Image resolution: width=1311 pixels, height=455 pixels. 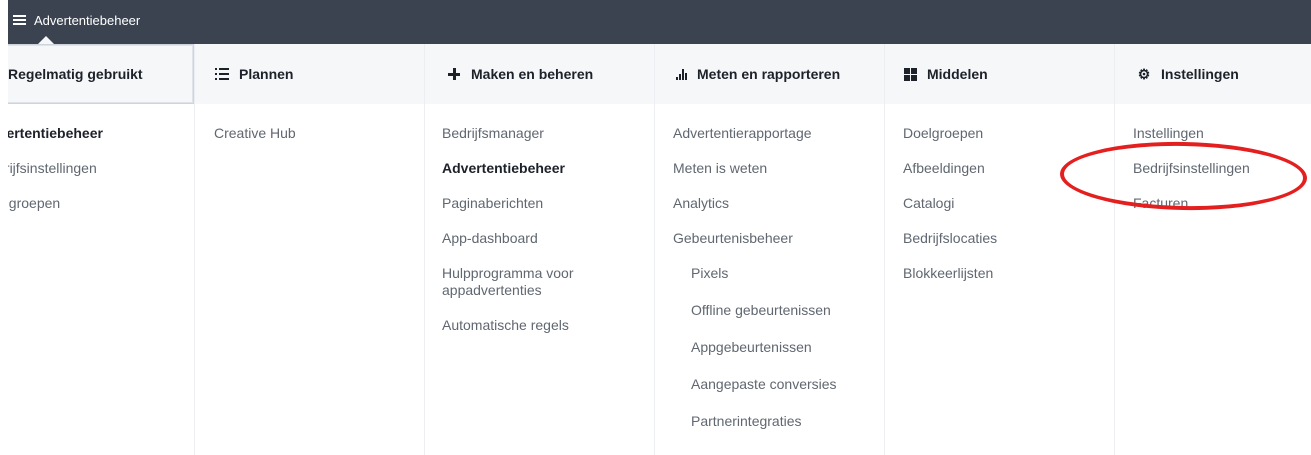 I want to click on list-icon, so click(x=222, y=74).